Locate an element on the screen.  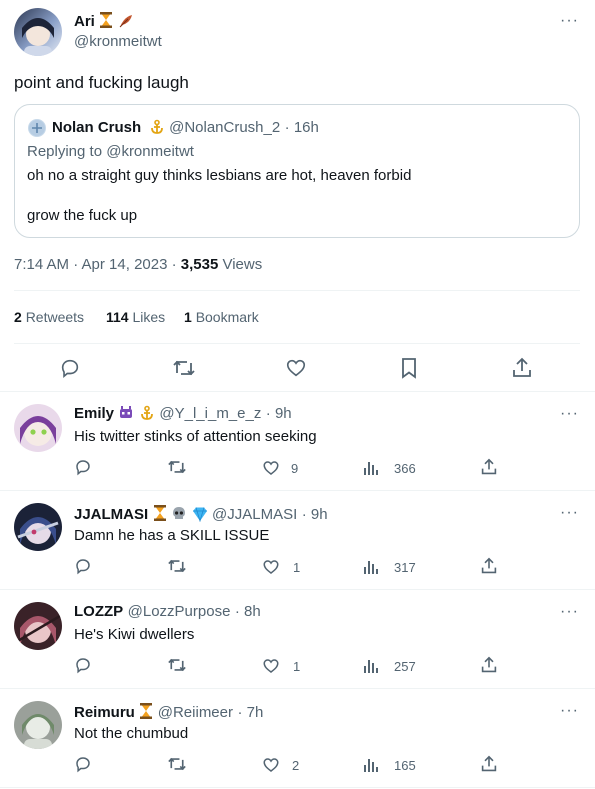
quoted-author-avatar is located at coordinates (37, 128).